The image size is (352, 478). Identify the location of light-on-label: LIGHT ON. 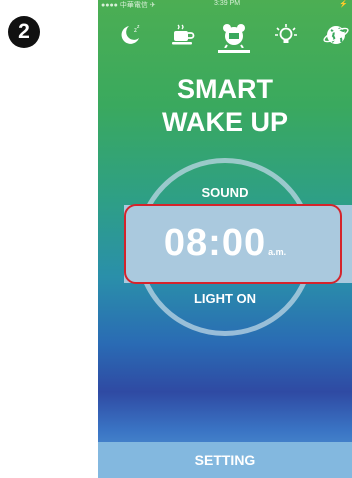
(225, 298).